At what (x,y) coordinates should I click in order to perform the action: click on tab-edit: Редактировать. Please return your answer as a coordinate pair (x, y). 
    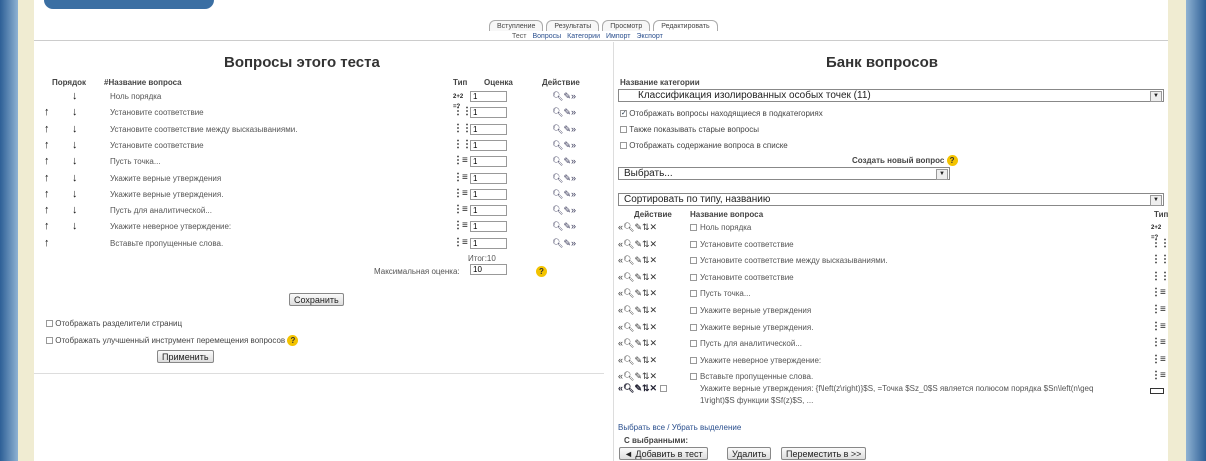
    Looking at the image, I should click on (685, 25).